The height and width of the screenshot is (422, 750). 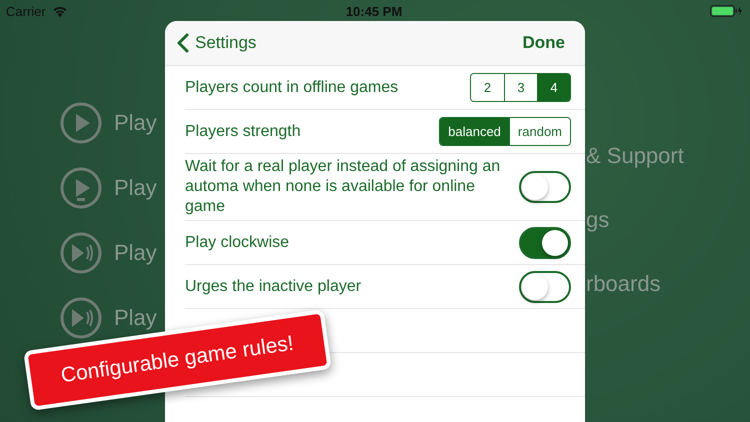 What do you see at coordinates (216, 43) in the screenshot?
I see `back-button: Settings` at bounding box center [216, 43].